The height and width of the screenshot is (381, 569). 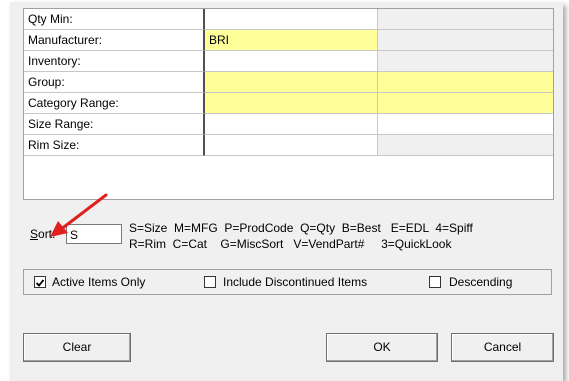 I want to click on row-label: Rim Size:, so click(x=114, y=145).